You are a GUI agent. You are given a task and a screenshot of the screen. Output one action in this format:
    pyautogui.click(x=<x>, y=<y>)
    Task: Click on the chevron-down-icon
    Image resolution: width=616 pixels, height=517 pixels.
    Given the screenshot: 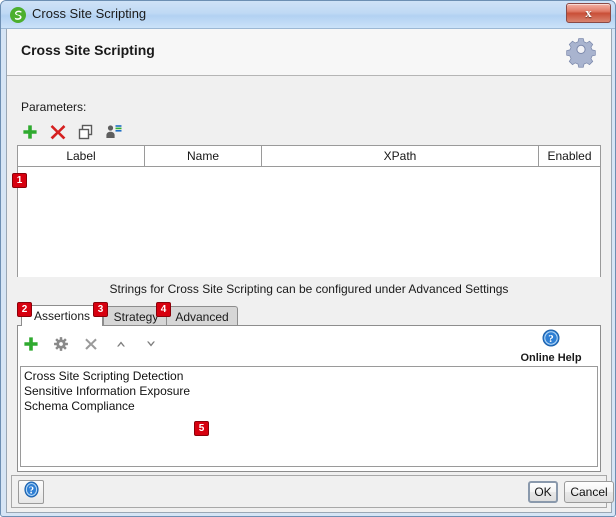 What is the action you would take?
    pyautogui.click(x=151, y=344)
    